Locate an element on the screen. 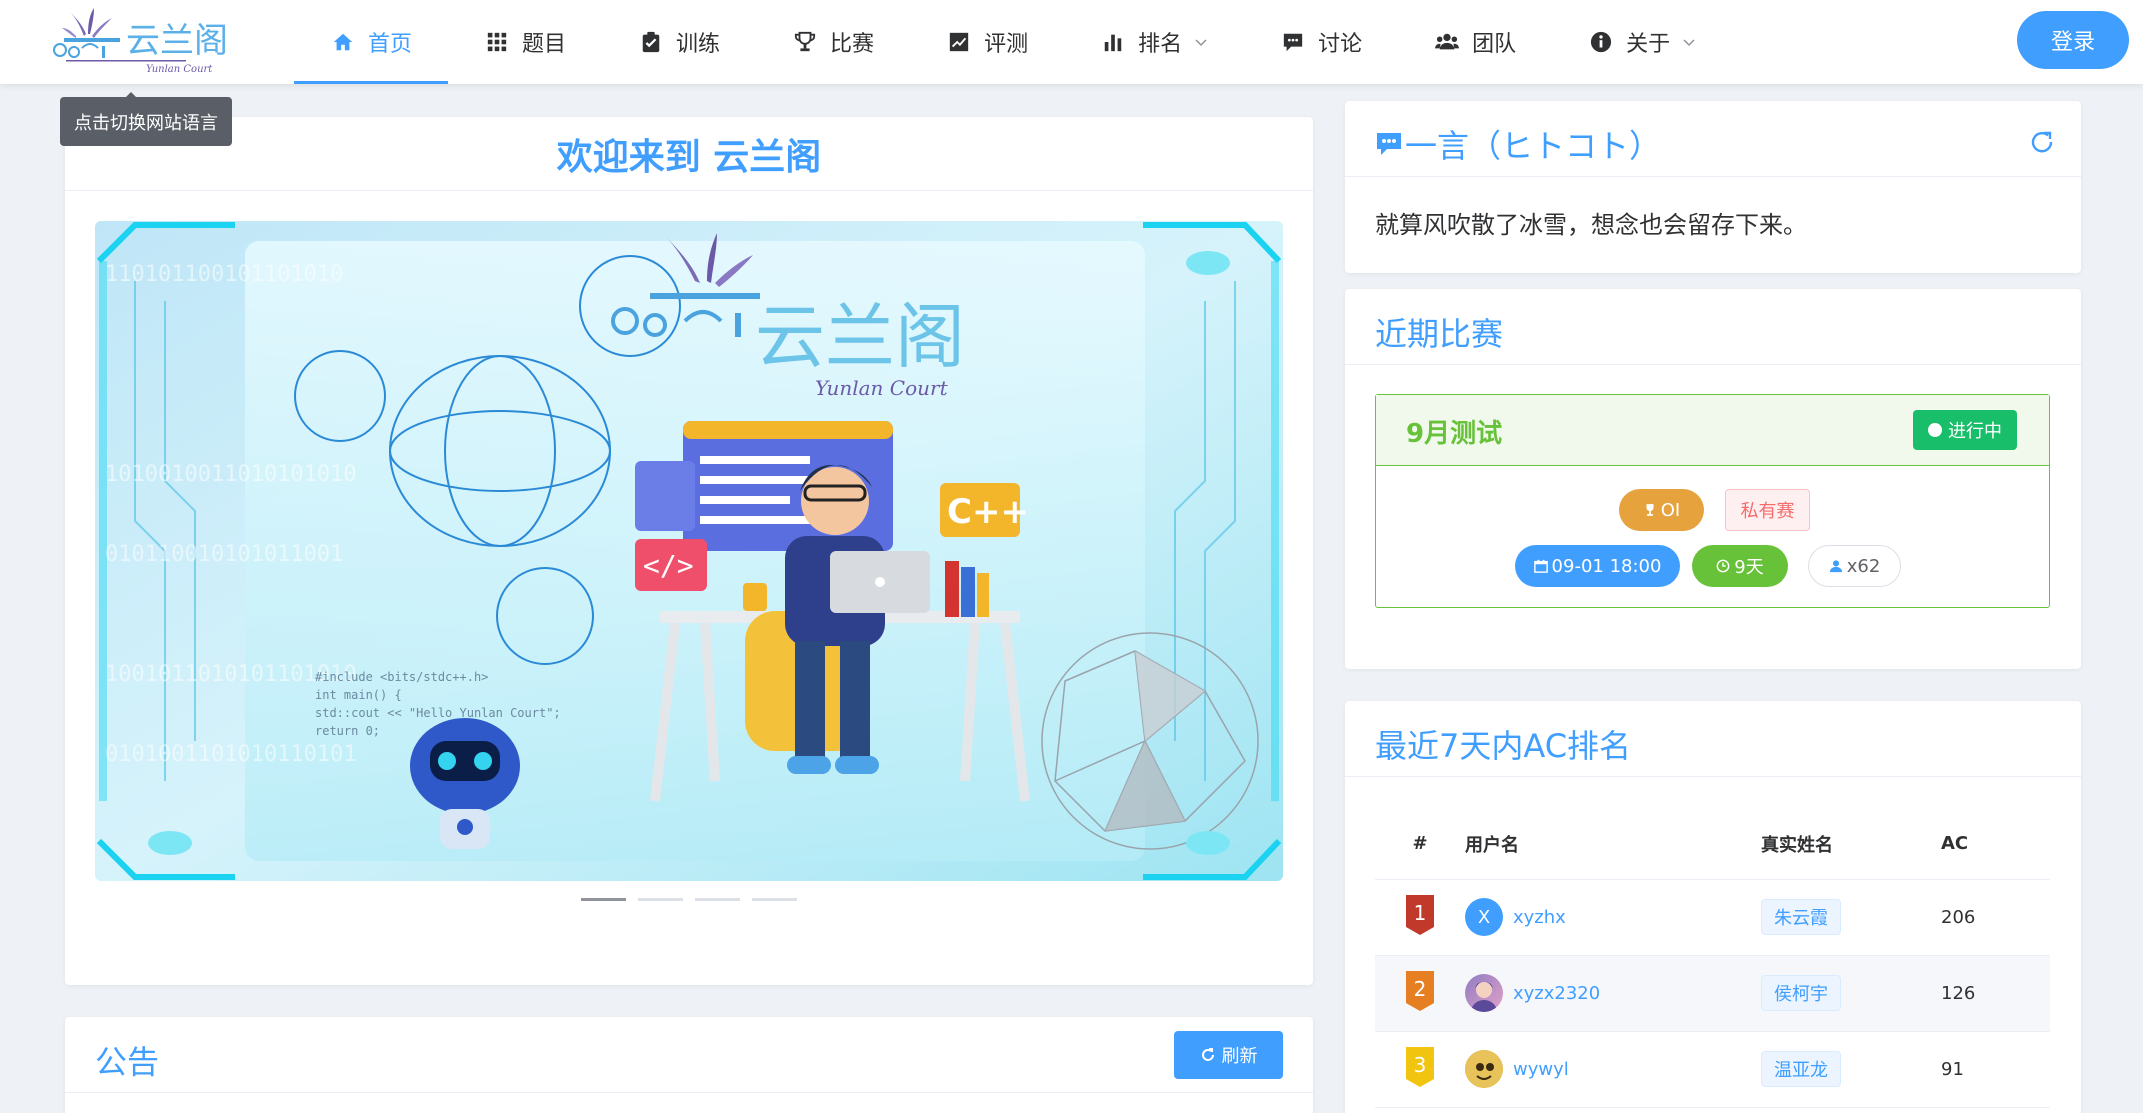 The height and width of the screenshot is (1113, 2143). contest-participants-tag: x62 is located at coordinates (1854, 566).